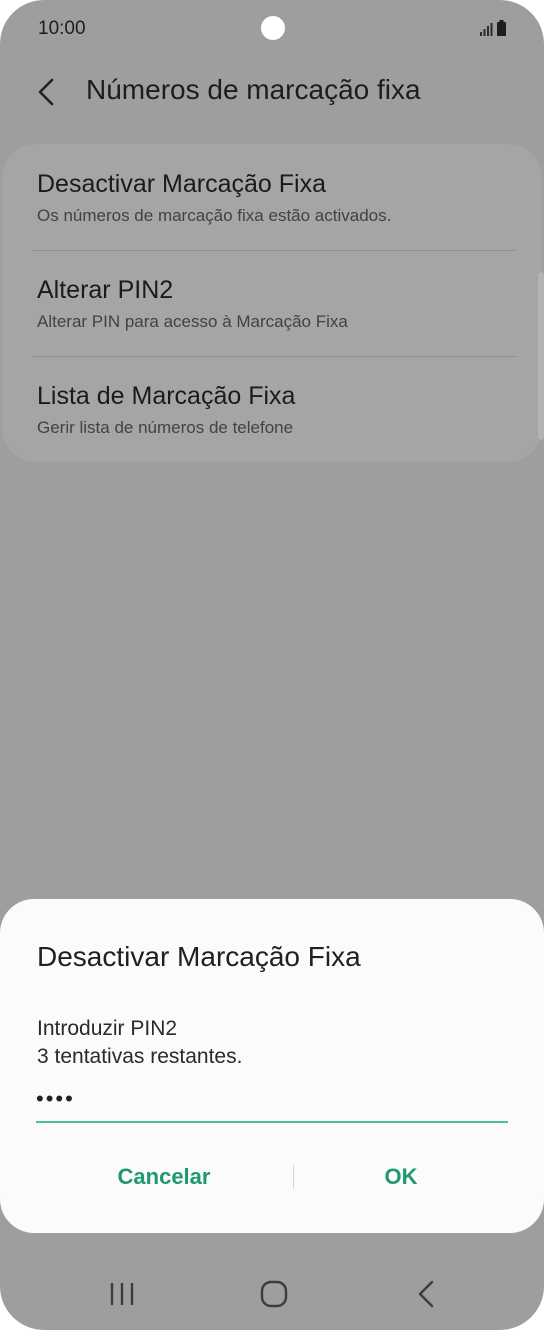 This screenshot has height=1330, width=544. I want to click on nav-back-button, so click(426, 1294).